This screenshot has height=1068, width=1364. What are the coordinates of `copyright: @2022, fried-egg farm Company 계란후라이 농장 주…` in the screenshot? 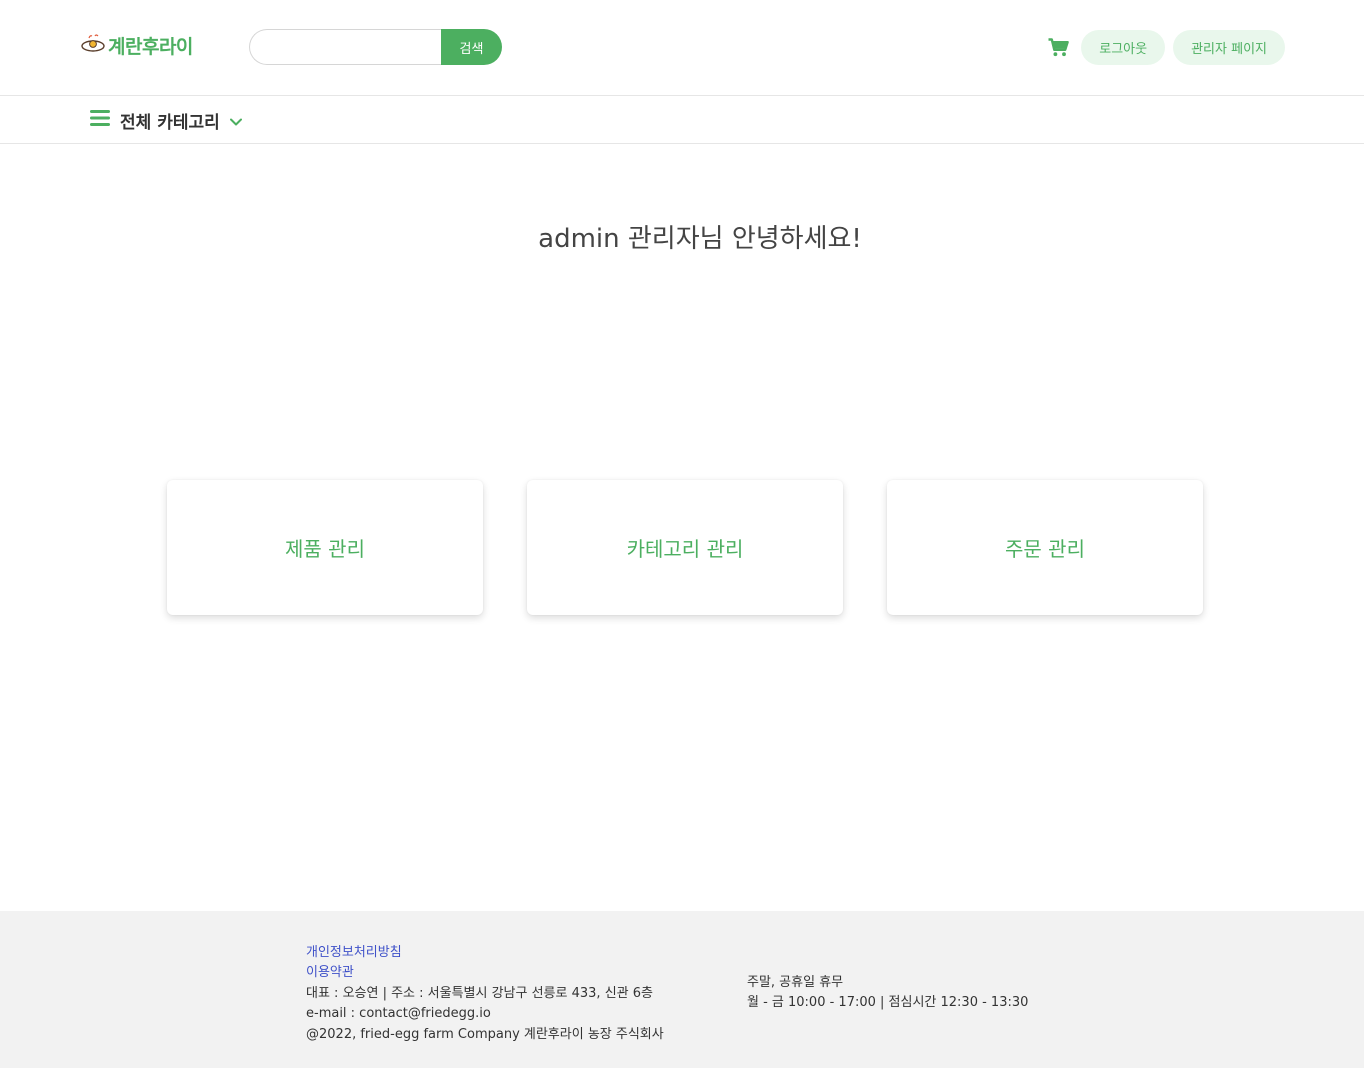 It's located at (485, 1034).